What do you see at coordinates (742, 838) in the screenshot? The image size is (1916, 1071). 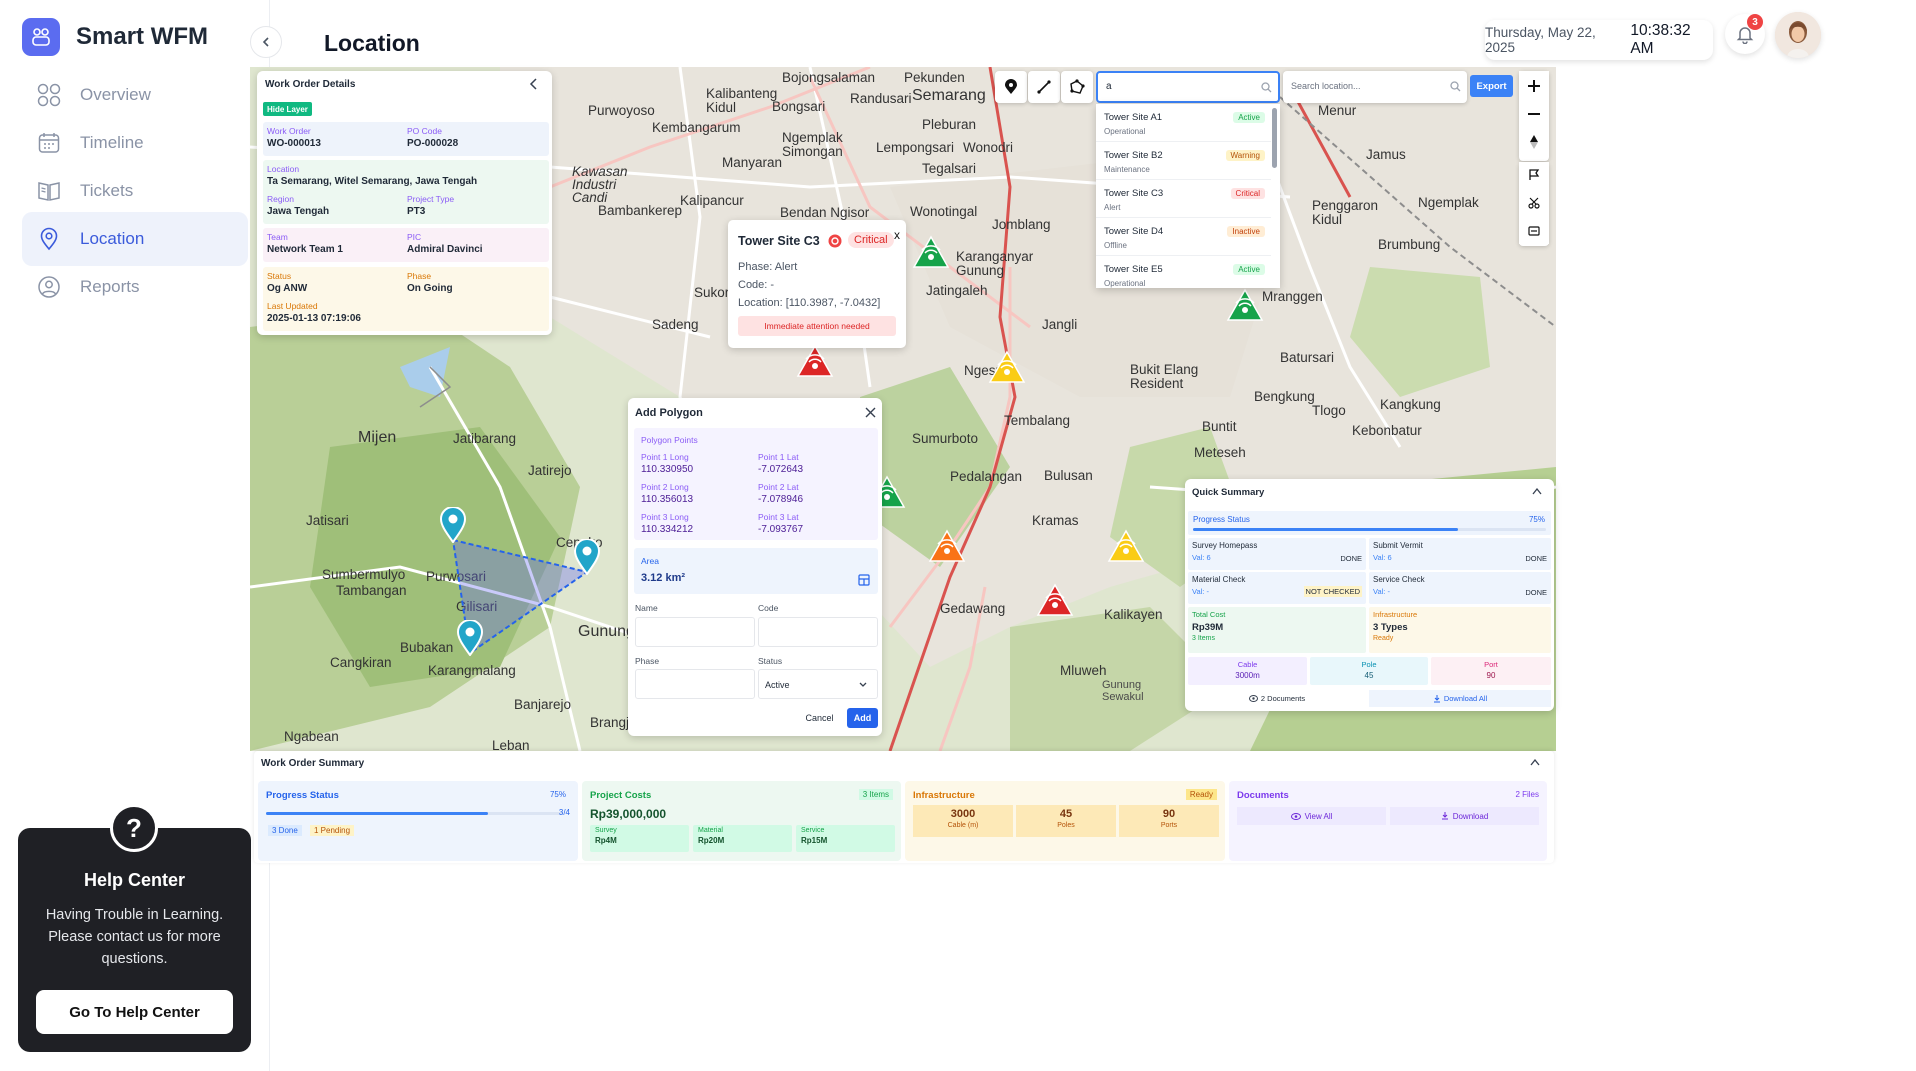 I see `material-cost: Material Rp20M` at bounding box center [742, 838].